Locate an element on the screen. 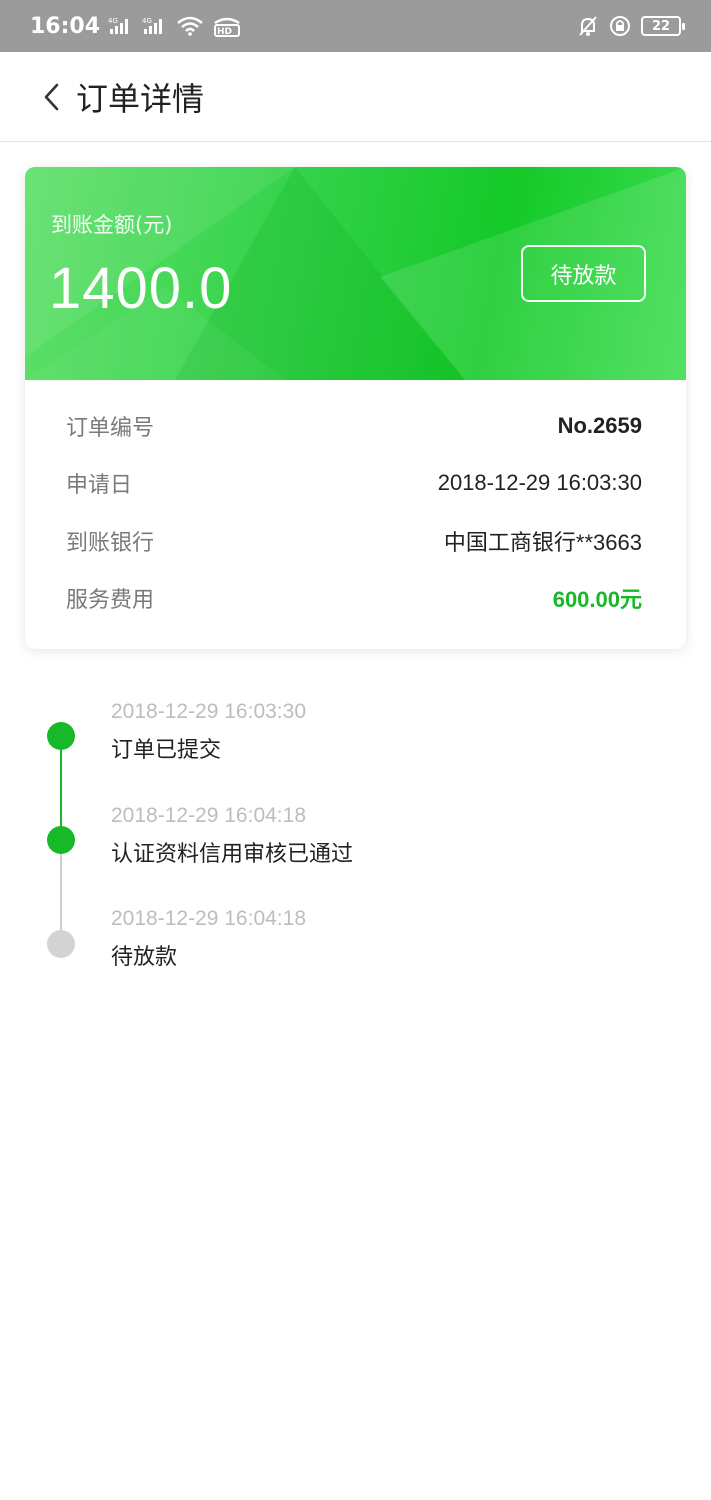 This screenshot has height=1500, width=711. info-row-order-number: 订单编号 No.2659 is located at coordinates (354, 426).